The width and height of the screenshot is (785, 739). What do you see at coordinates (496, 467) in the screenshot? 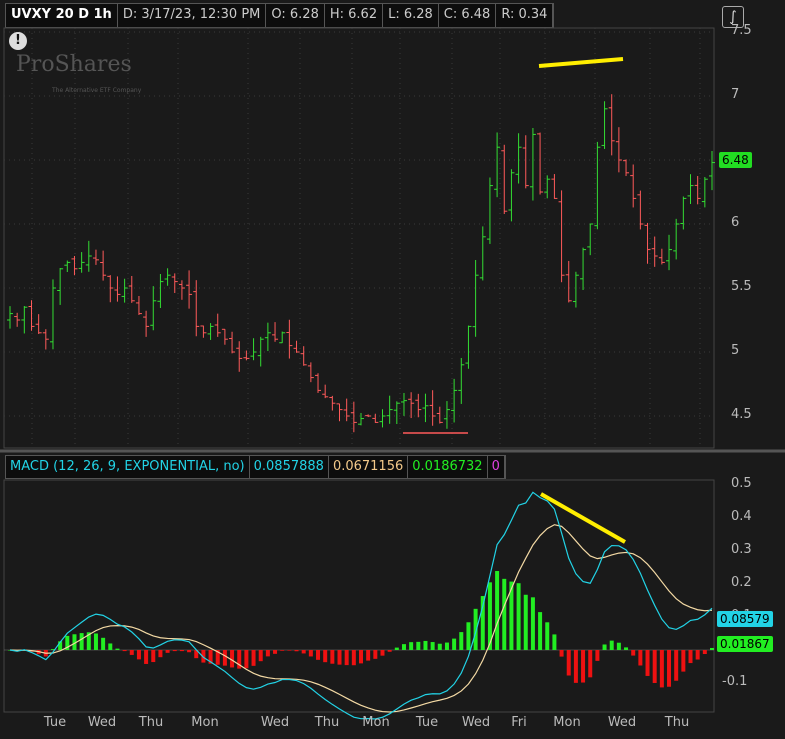
I see `zero-value: 0` at bounding box center [496, 467].